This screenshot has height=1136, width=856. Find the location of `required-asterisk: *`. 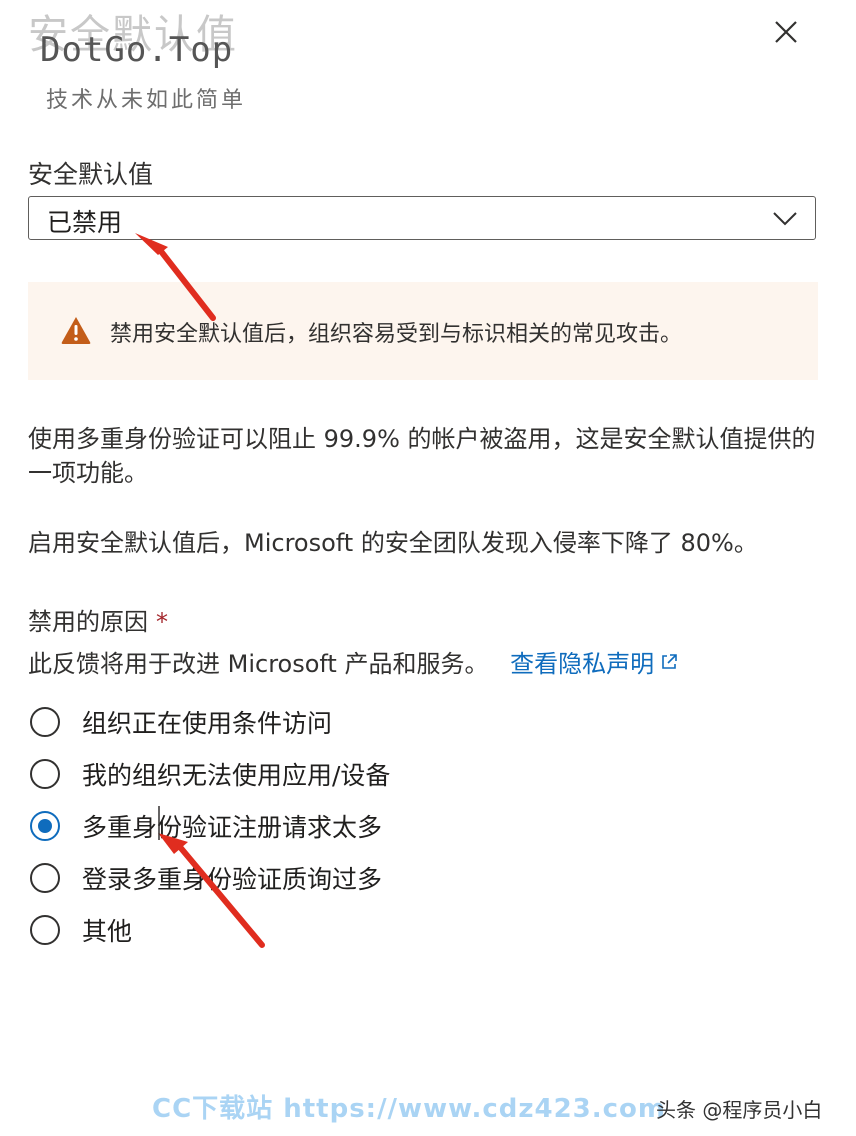

required-asterisk: * is located at coordinates (162, 622).